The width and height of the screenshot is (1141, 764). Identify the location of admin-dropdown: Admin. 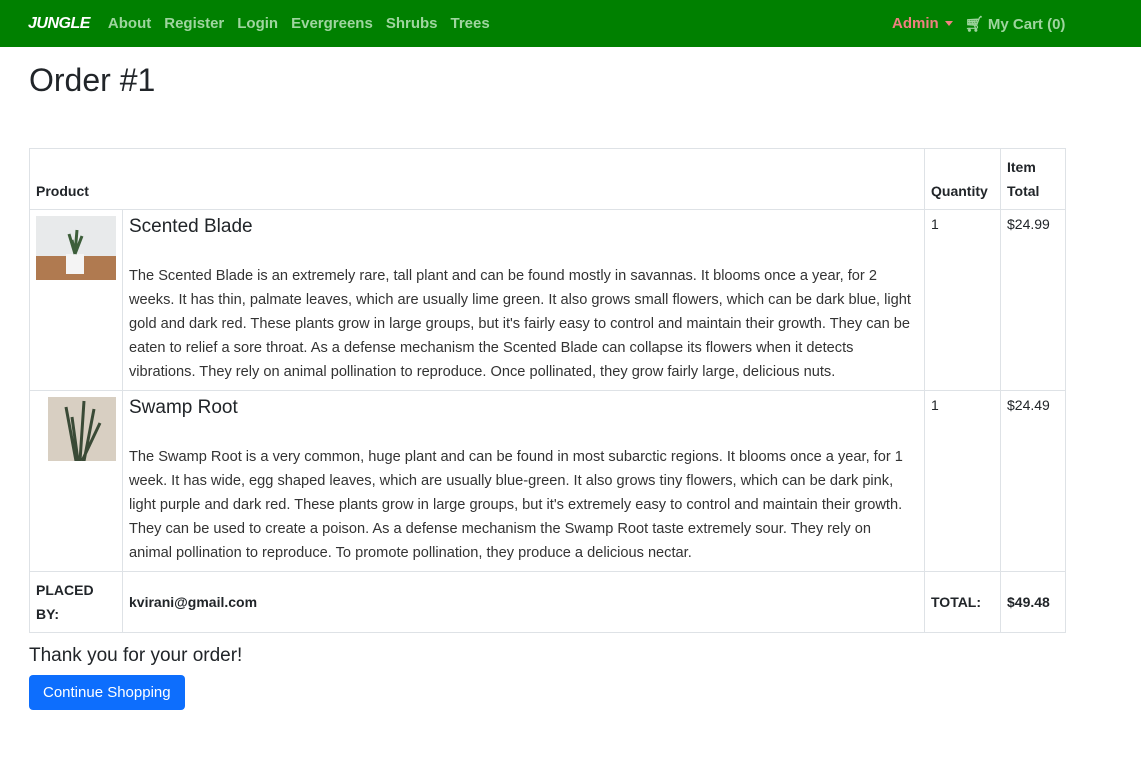
(915, 23).